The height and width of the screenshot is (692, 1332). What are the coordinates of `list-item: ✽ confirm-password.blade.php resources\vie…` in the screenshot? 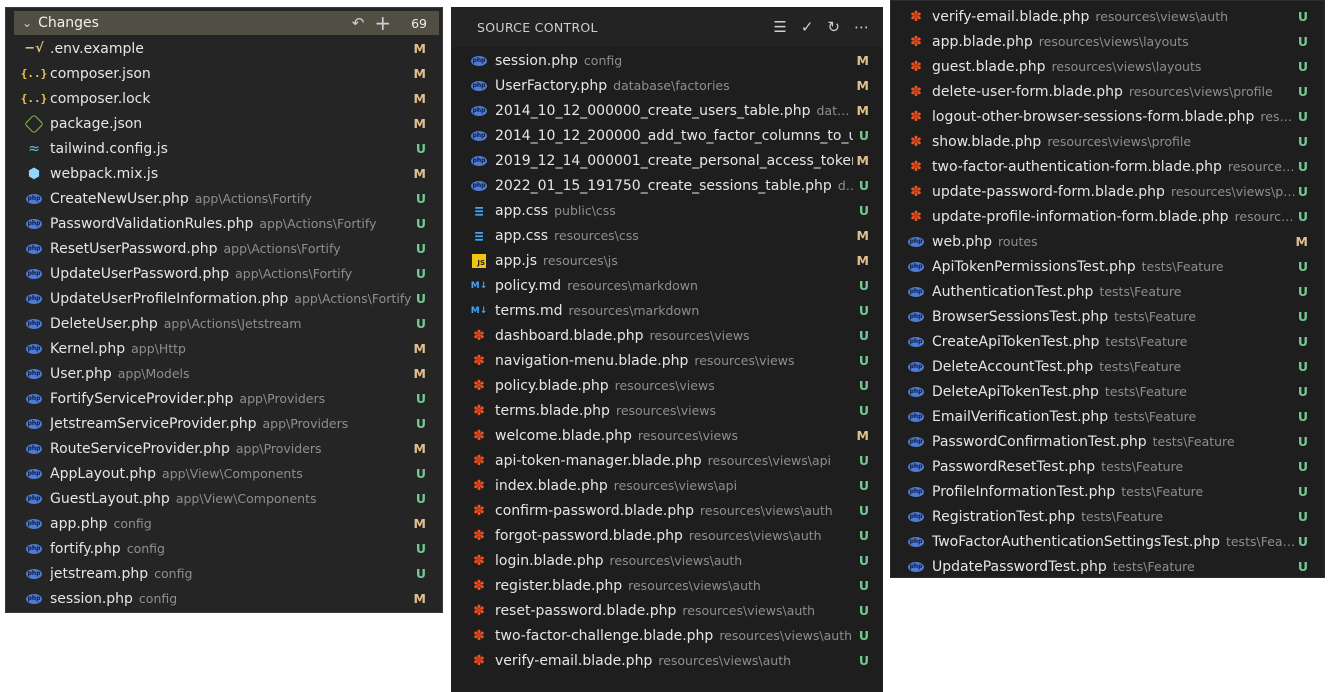 It's located at (675, 510).